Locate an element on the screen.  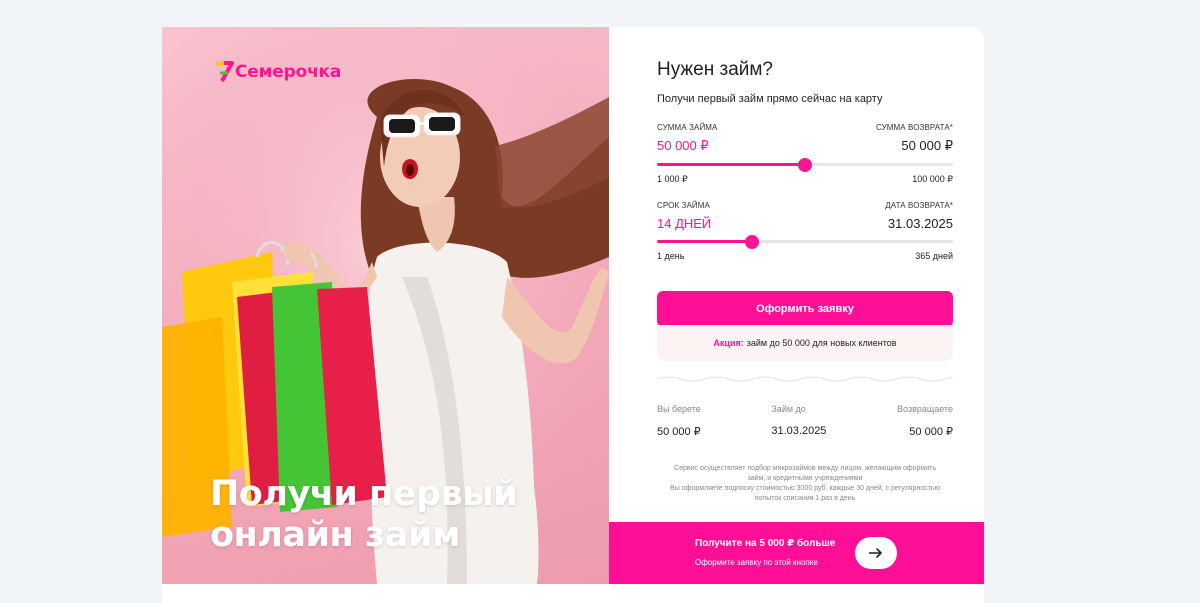
legal-line: займ, и кредитными учреждениями is located at coordinates (805, 478).